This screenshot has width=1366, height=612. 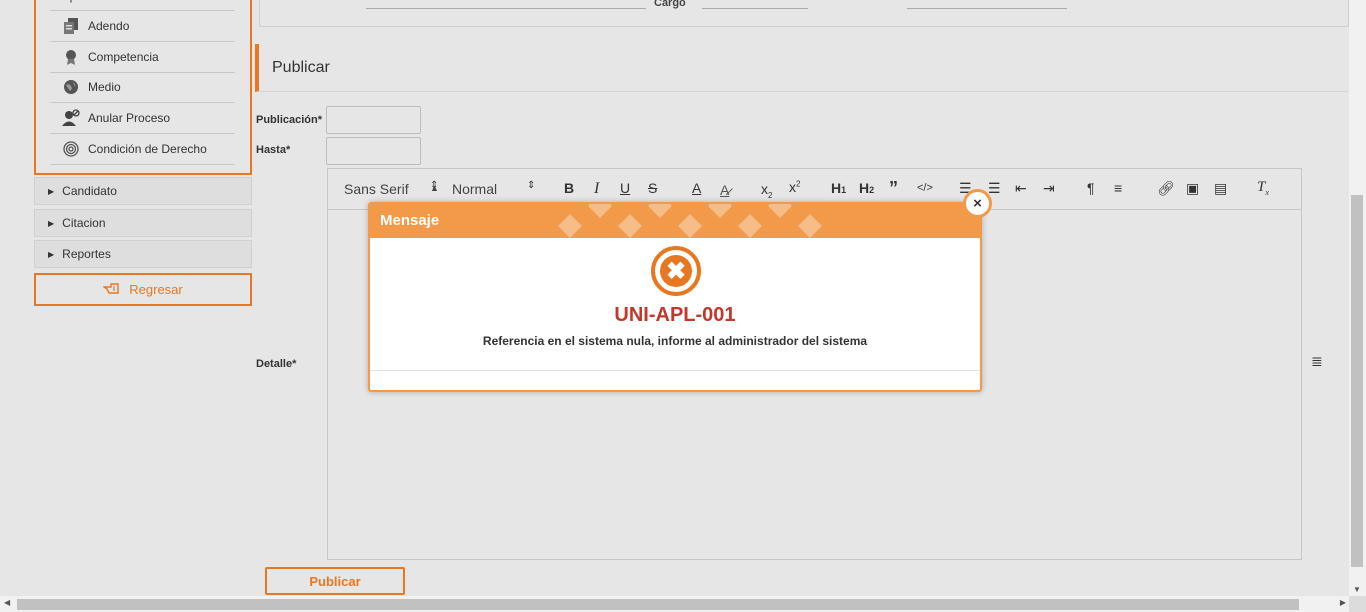 What do you see at coordinates (1049, 188) in the screenshot?
I see `indent-increase-icon: ⇥` at bounding box center [1049, 188].